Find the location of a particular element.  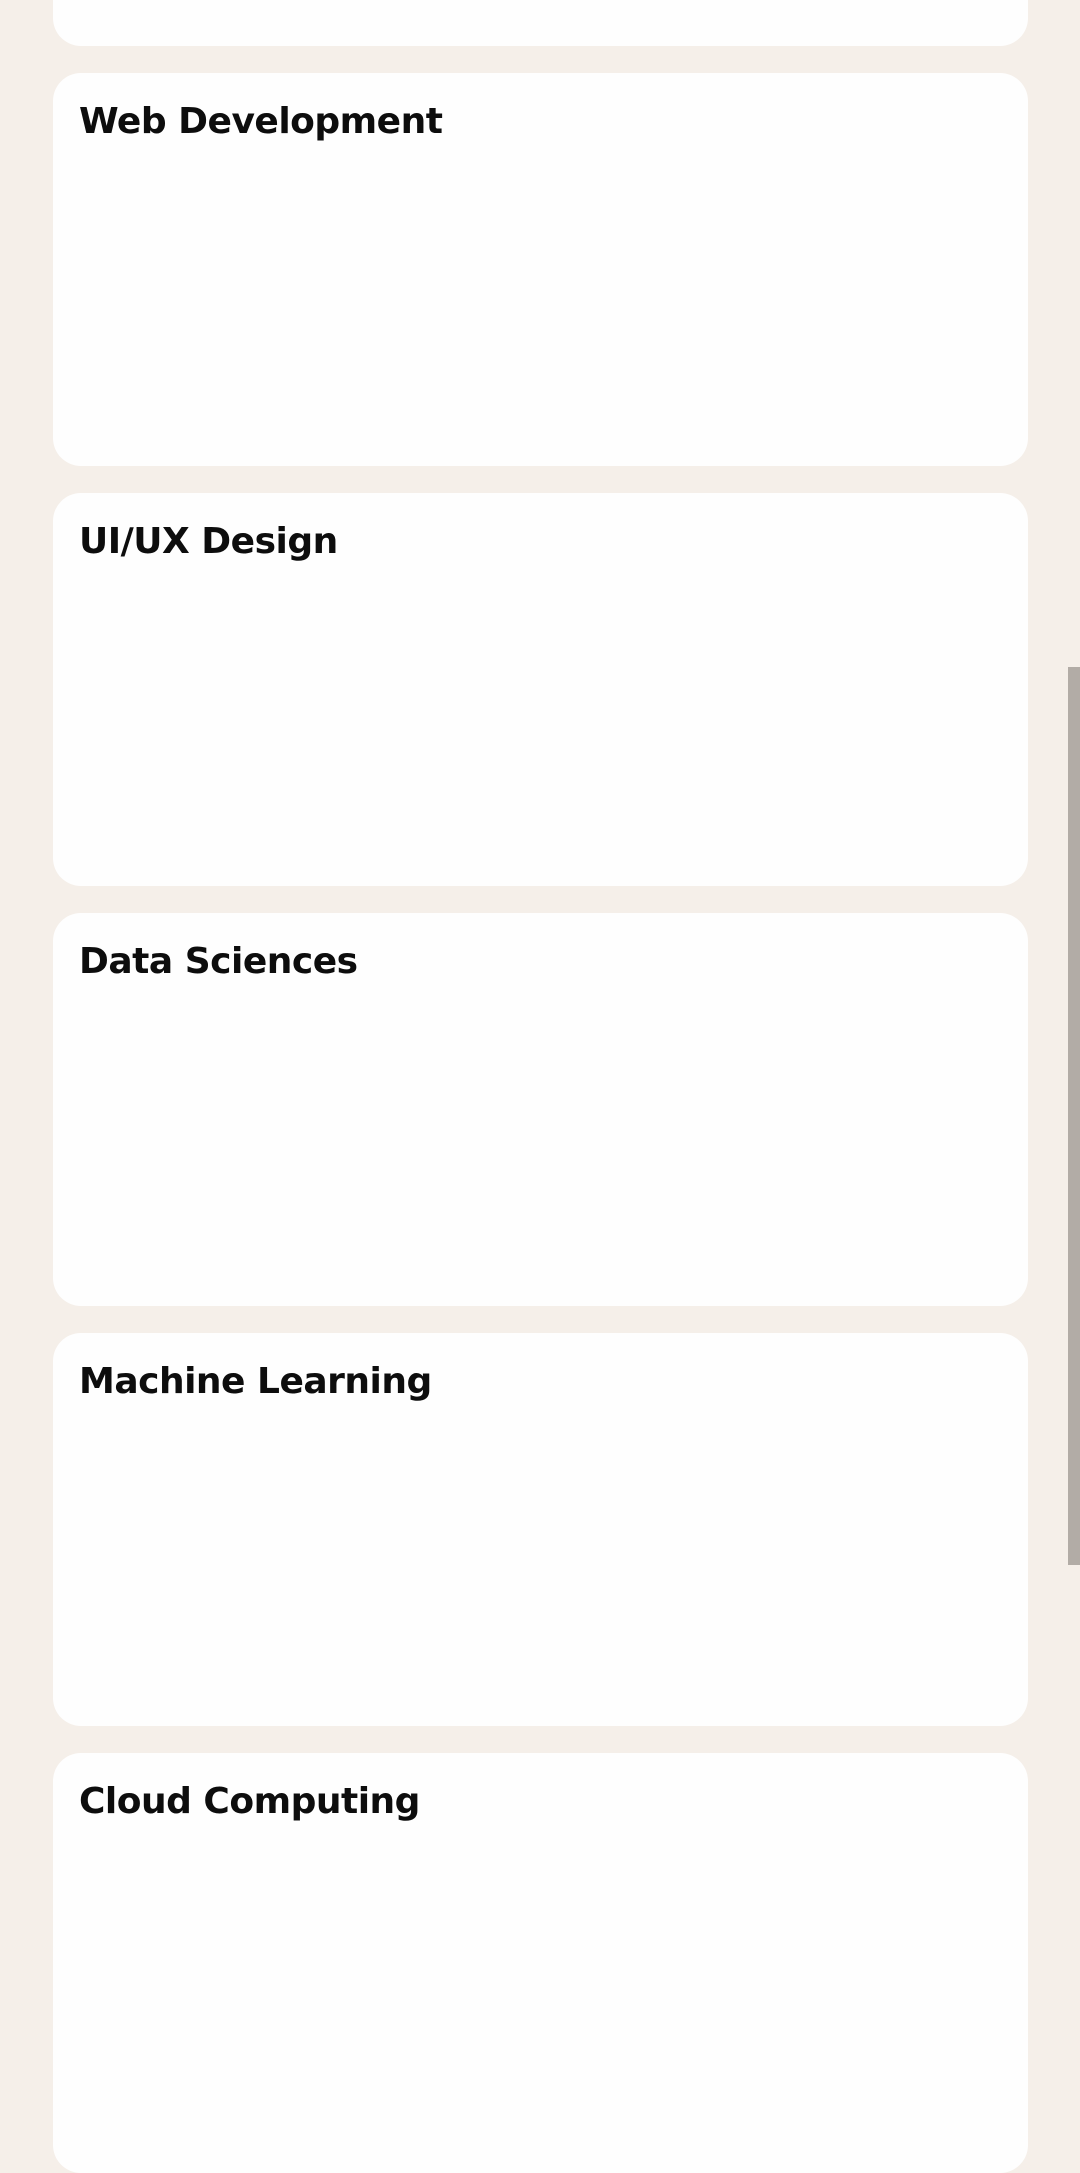

card-title: Data Sciences is located at coordinates (218, 961).